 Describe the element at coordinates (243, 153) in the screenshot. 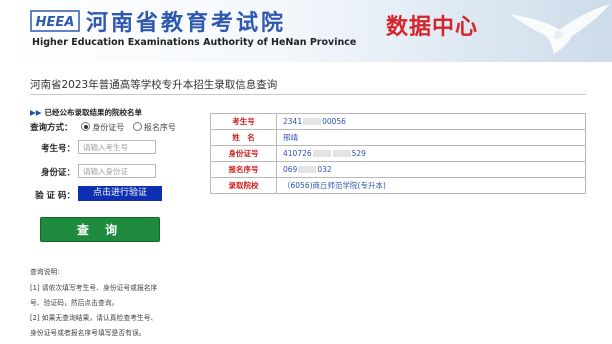

I see `row-key: 身份证号` at that location.